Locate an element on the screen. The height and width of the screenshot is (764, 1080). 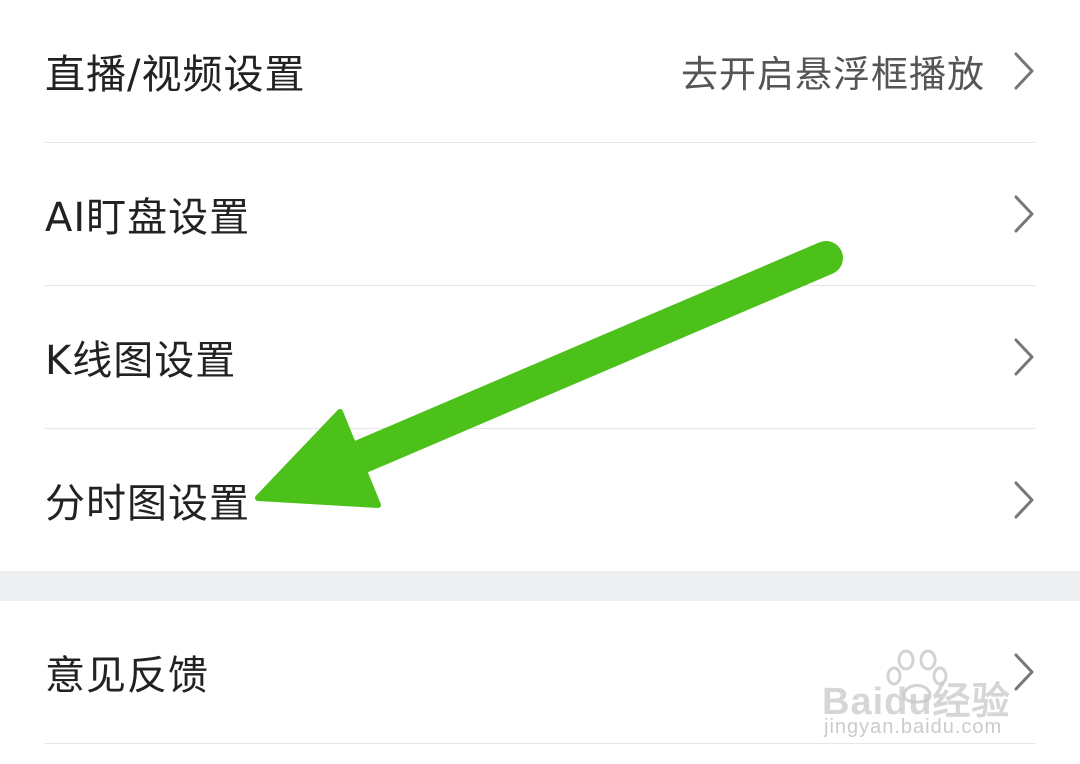
divider is located at coordinates (540, 743).